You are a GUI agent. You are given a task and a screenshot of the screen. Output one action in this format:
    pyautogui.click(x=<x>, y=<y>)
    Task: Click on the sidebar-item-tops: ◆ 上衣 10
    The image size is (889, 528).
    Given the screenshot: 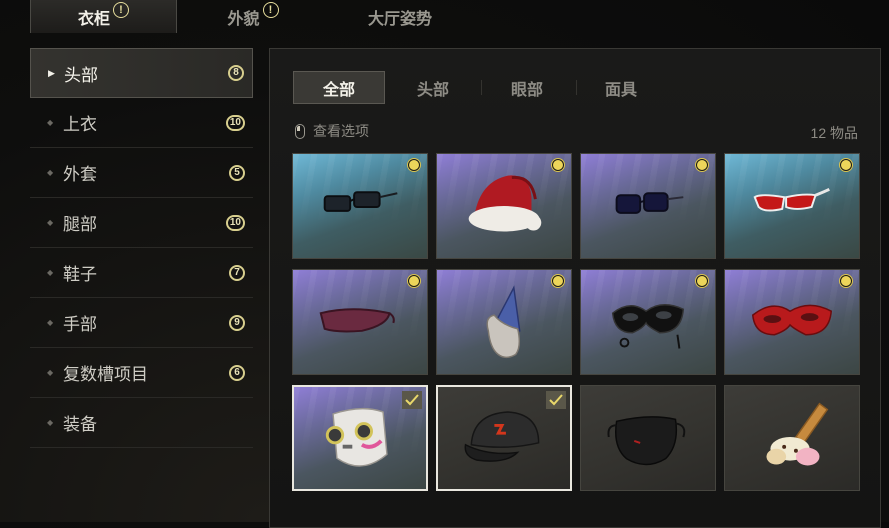 What is the action you would take?
    pyautogui.click(x=141, y=123)
    